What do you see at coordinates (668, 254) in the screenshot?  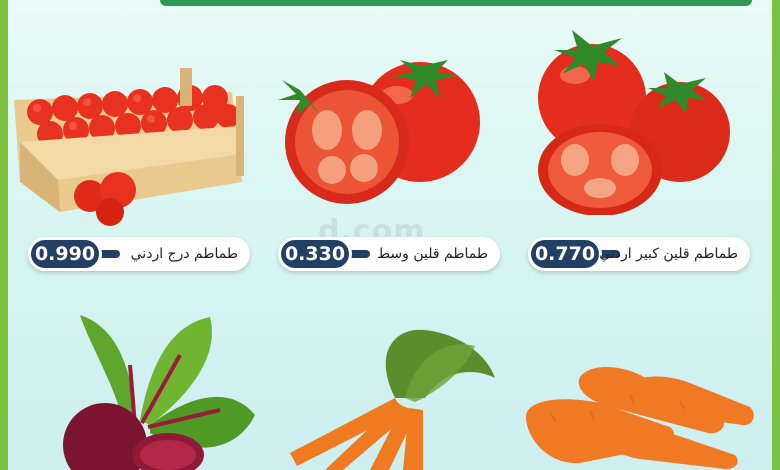 I see `product-name: طماطم قلين كبير اردني` at bounding box center [668, 254].